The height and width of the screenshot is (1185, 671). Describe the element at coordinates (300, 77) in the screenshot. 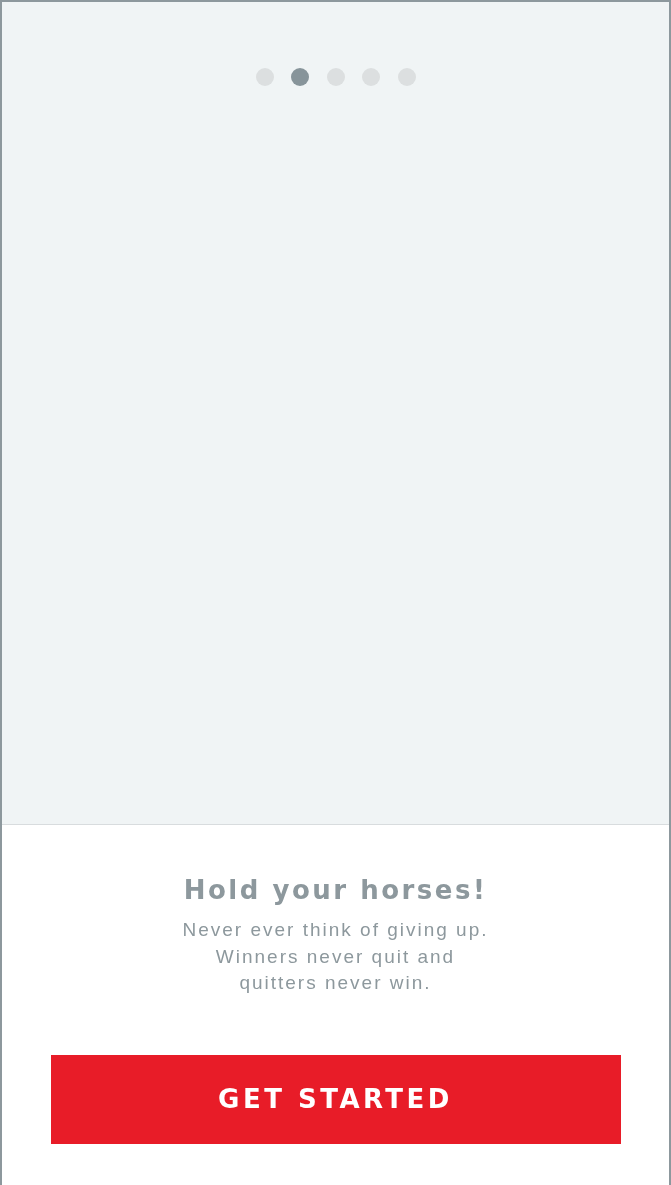

I see `page-dot` at that location.